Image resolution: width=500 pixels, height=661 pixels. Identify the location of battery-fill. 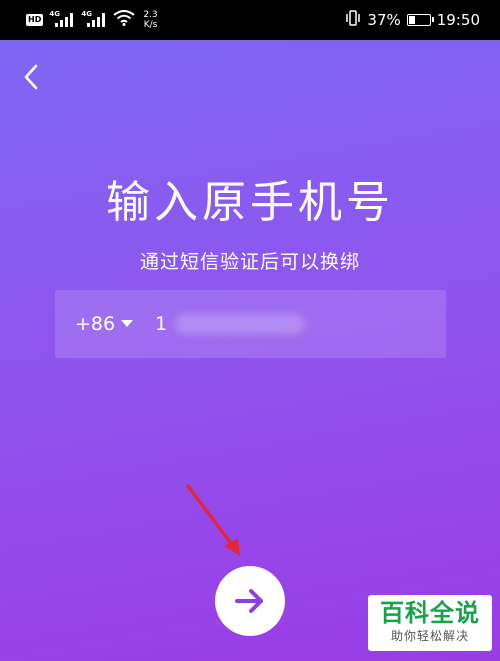
(412, 20).